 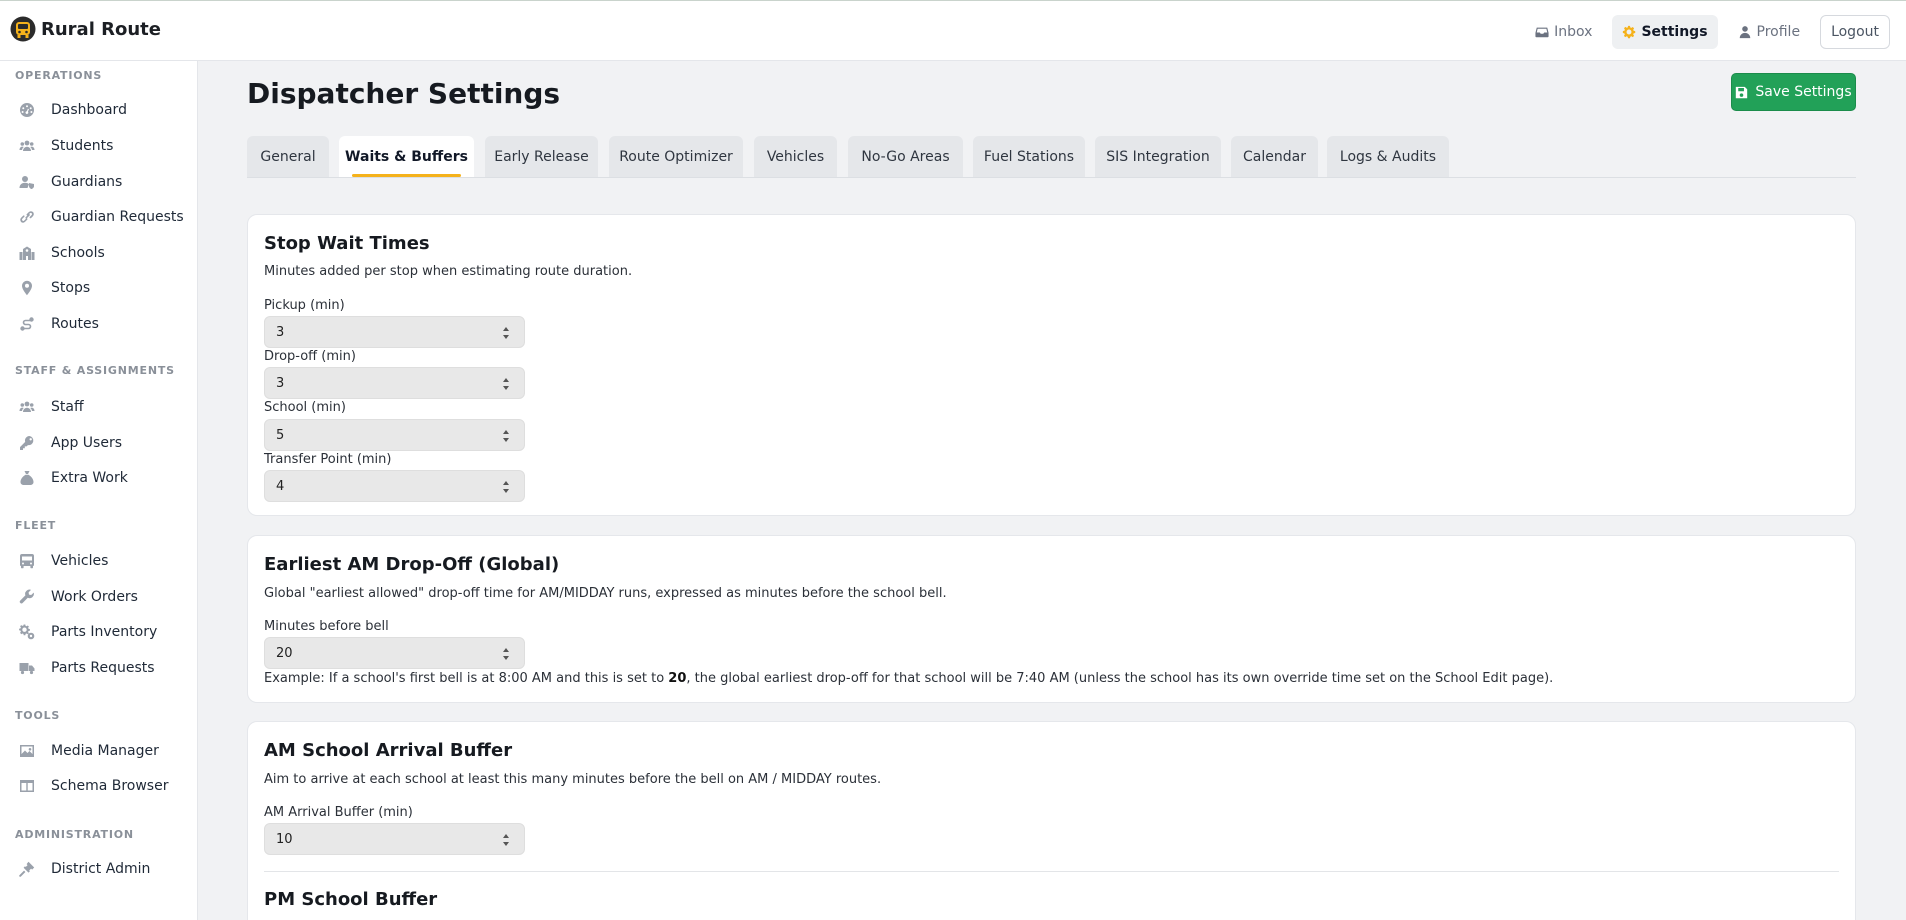 What do you see at coordinates (541, 156) in the screenshot?
I see `tab-early-release: Early Release` at bounding box center [541, 156].